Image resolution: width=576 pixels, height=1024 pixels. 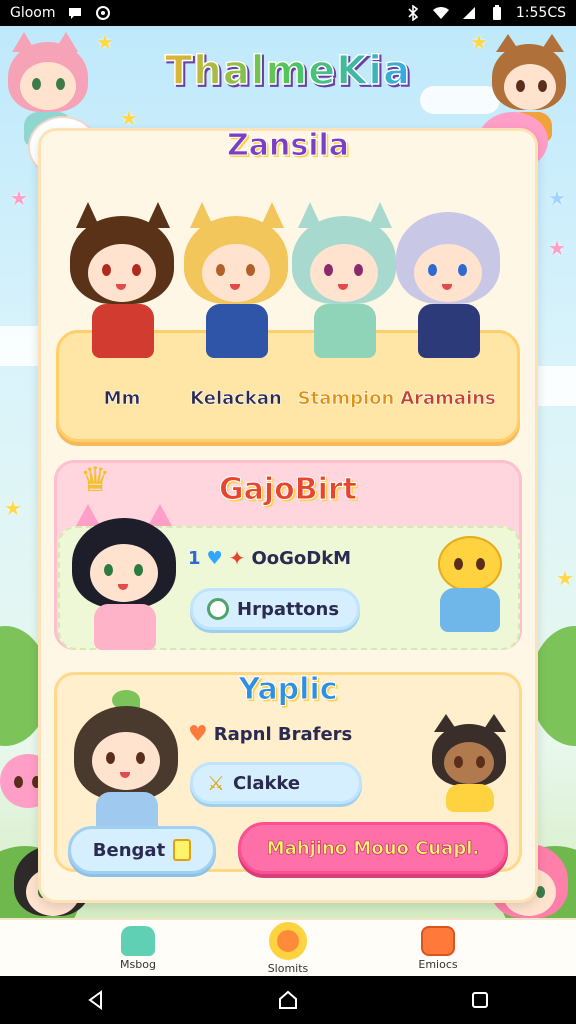 I want to click on carrier-label: Gloom, so click(x=33, y=13).